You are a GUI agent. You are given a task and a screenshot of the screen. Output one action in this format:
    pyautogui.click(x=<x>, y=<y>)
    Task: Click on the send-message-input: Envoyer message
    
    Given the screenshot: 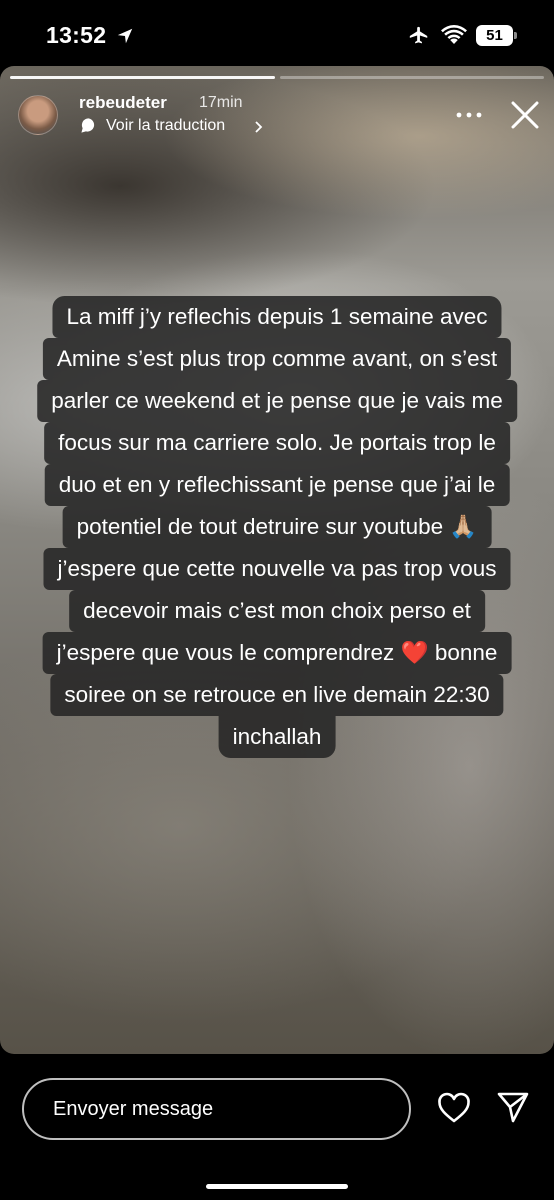 What is the action you would take?
    pyautogui.click(x=216, y=1109)
    